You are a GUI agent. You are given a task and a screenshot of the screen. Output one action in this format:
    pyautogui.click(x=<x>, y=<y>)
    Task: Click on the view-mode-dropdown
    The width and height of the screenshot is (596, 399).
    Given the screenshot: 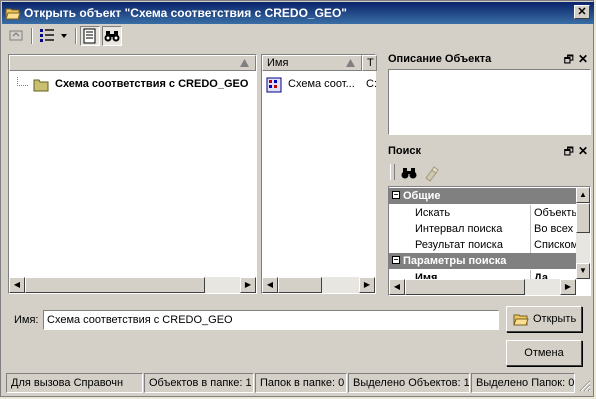 What is the action you would take?
    pyautogui.click(x=54, y=36)
    